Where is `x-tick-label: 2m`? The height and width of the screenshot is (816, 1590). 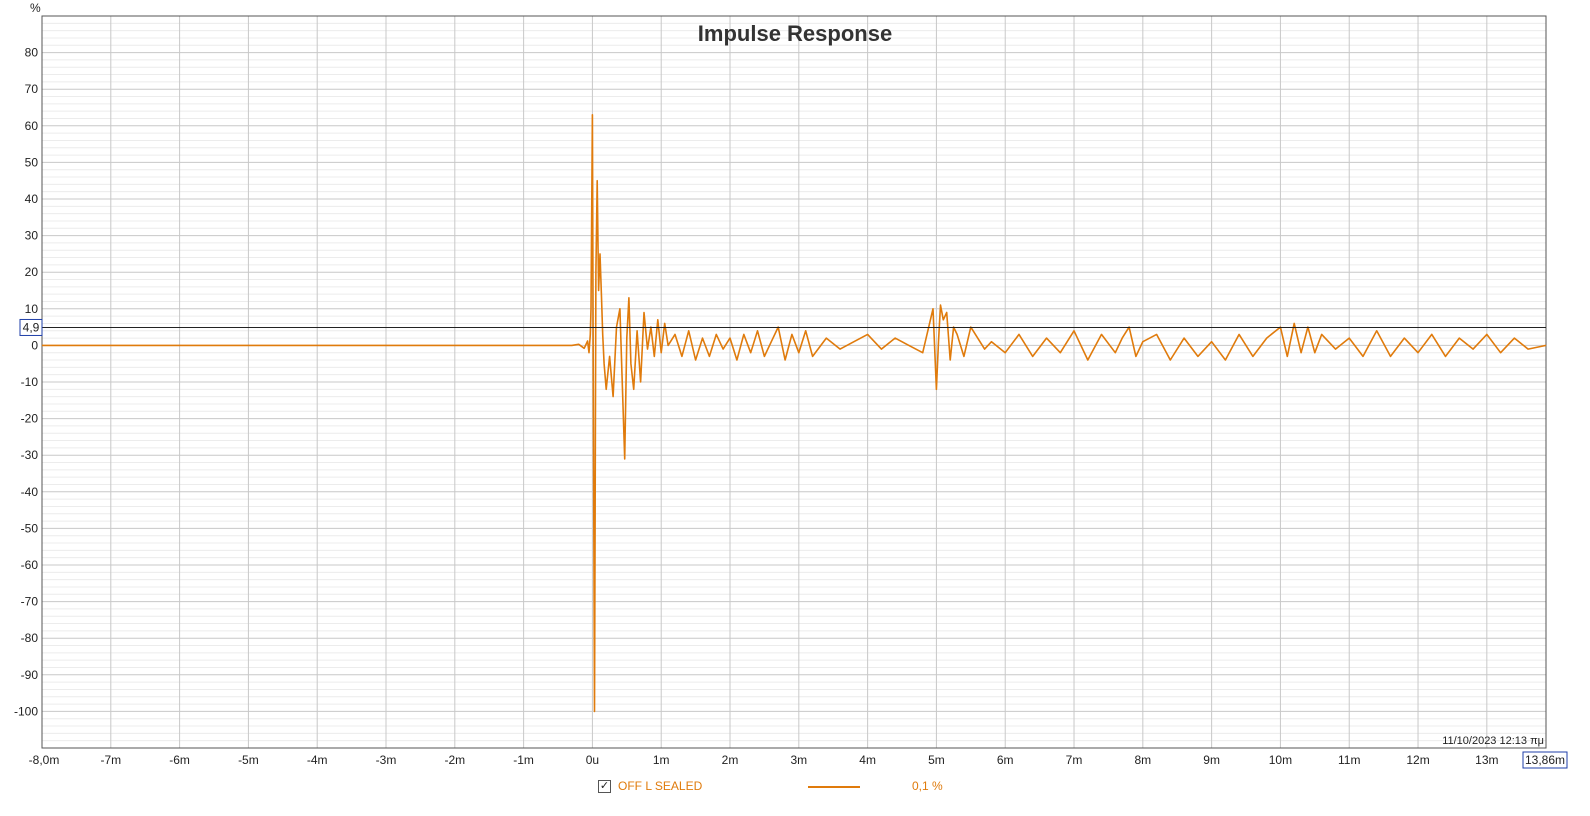 x-tick-label: 2m is located at coordinates (730, 760).